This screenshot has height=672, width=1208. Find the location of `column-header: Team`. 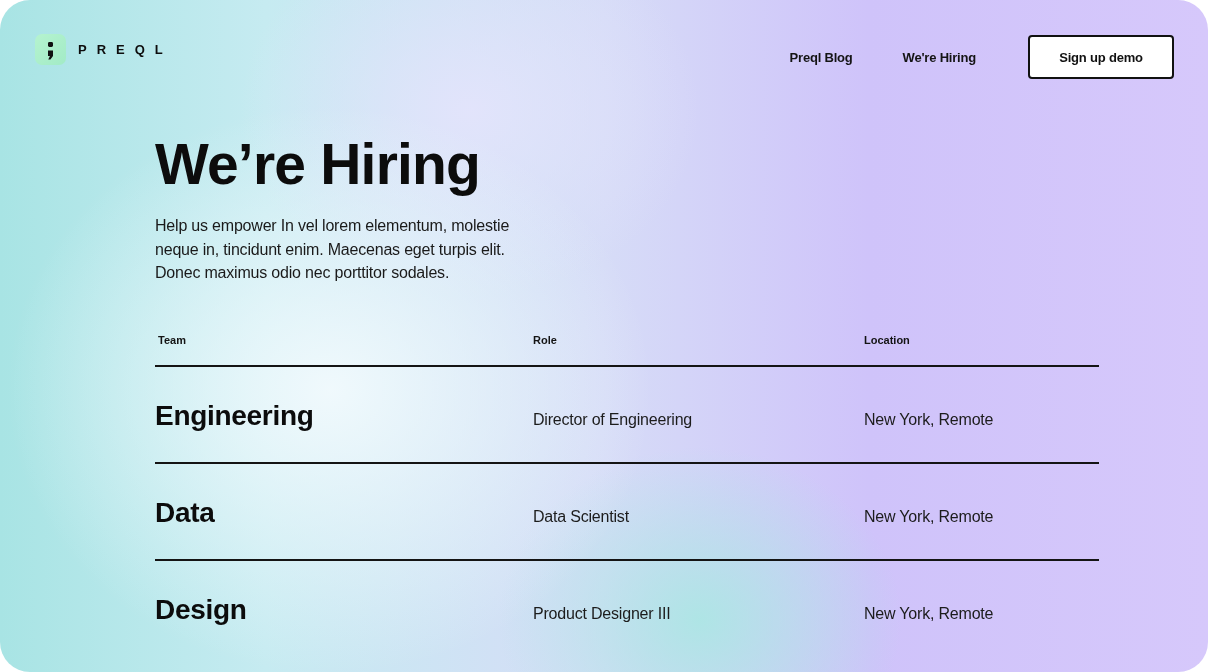

column-header: Team is located at coordinates (172, 339).